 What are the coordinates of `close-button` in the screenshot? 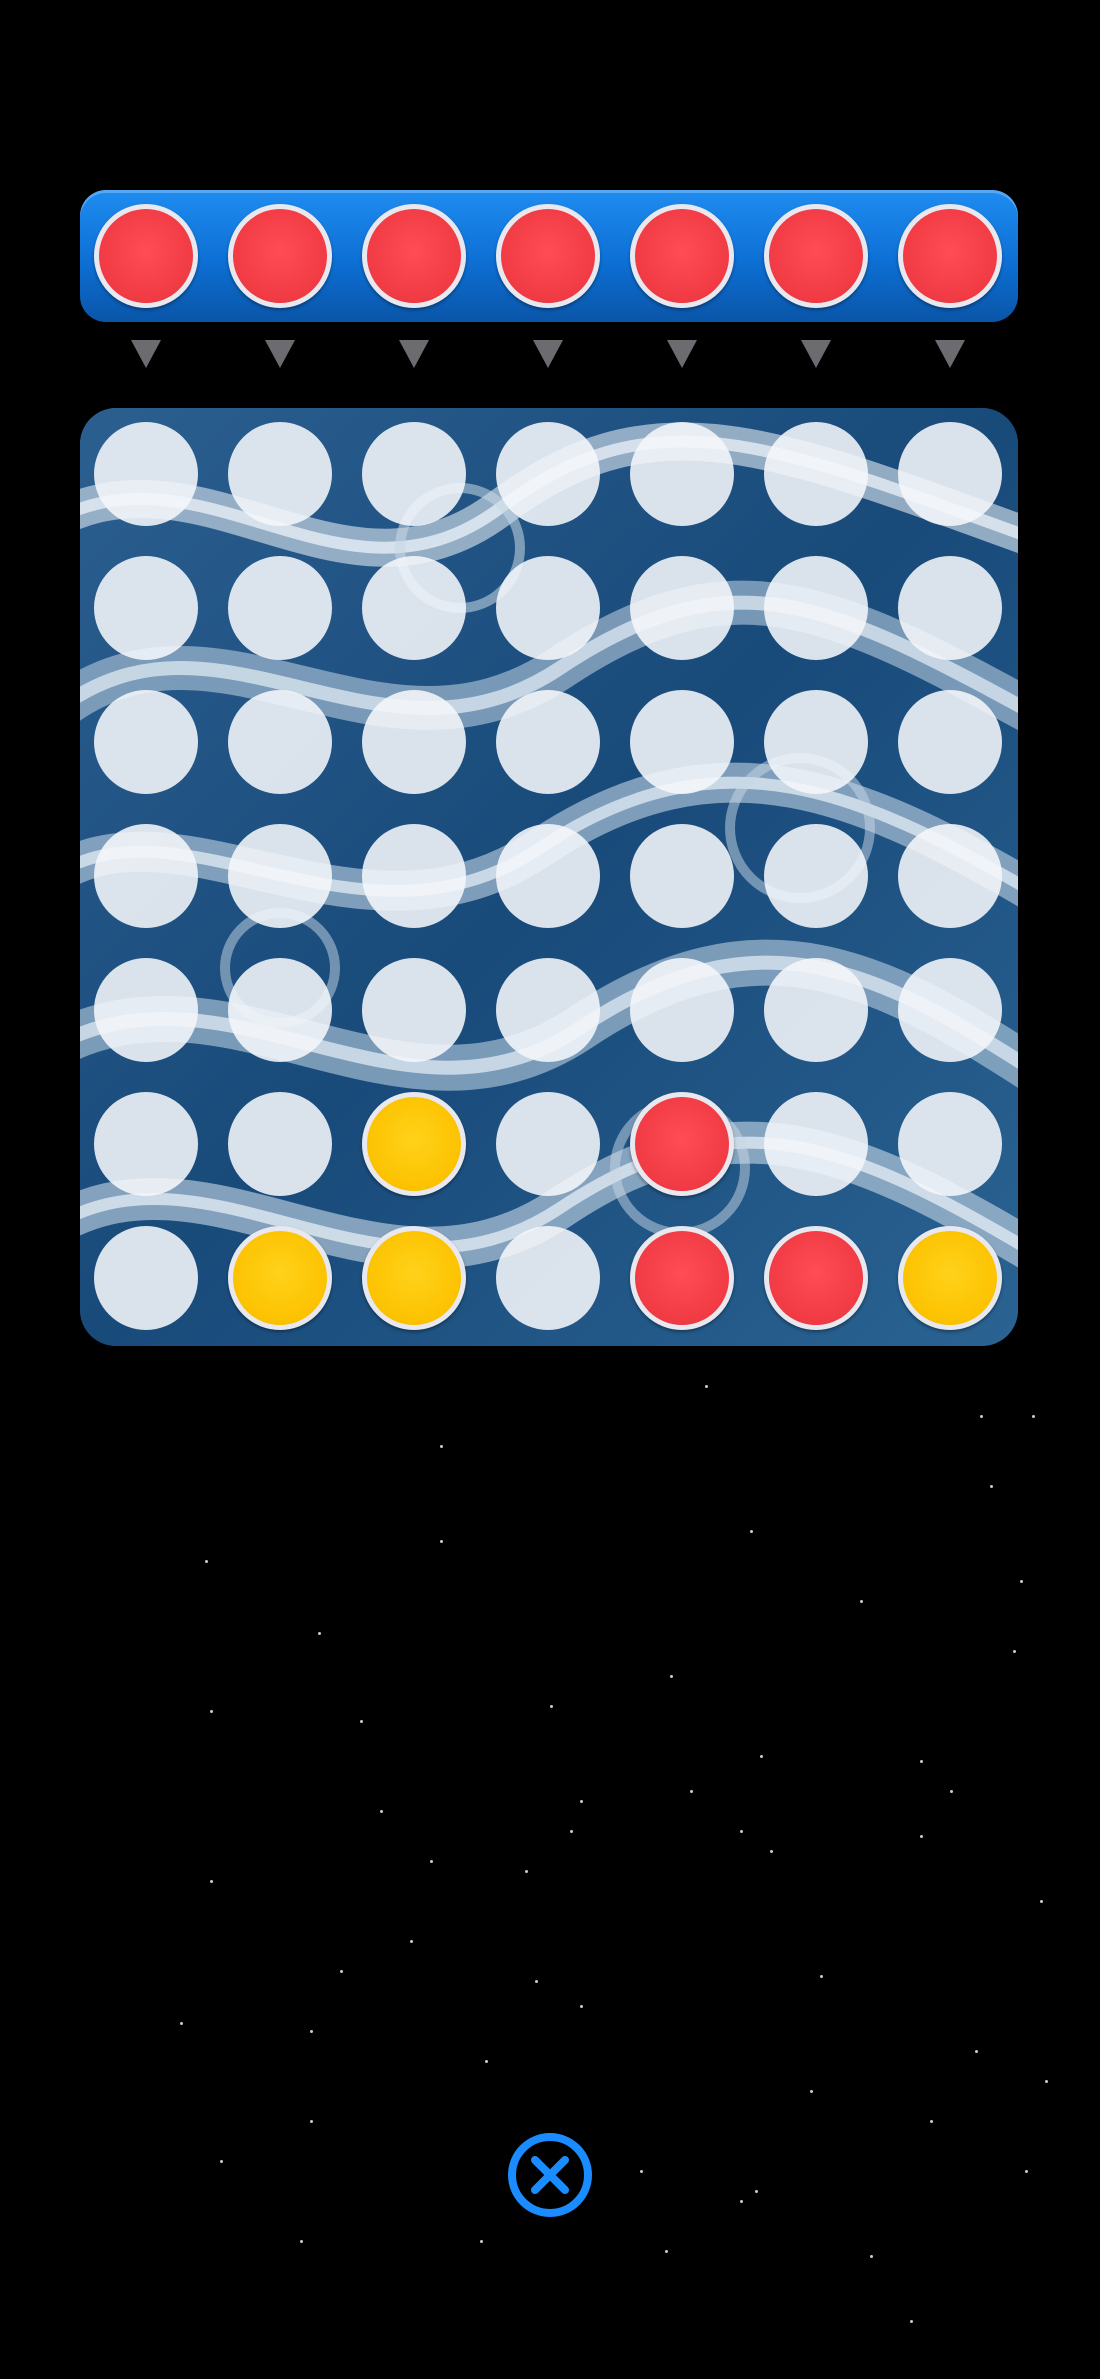 It's located at (550, 2175).